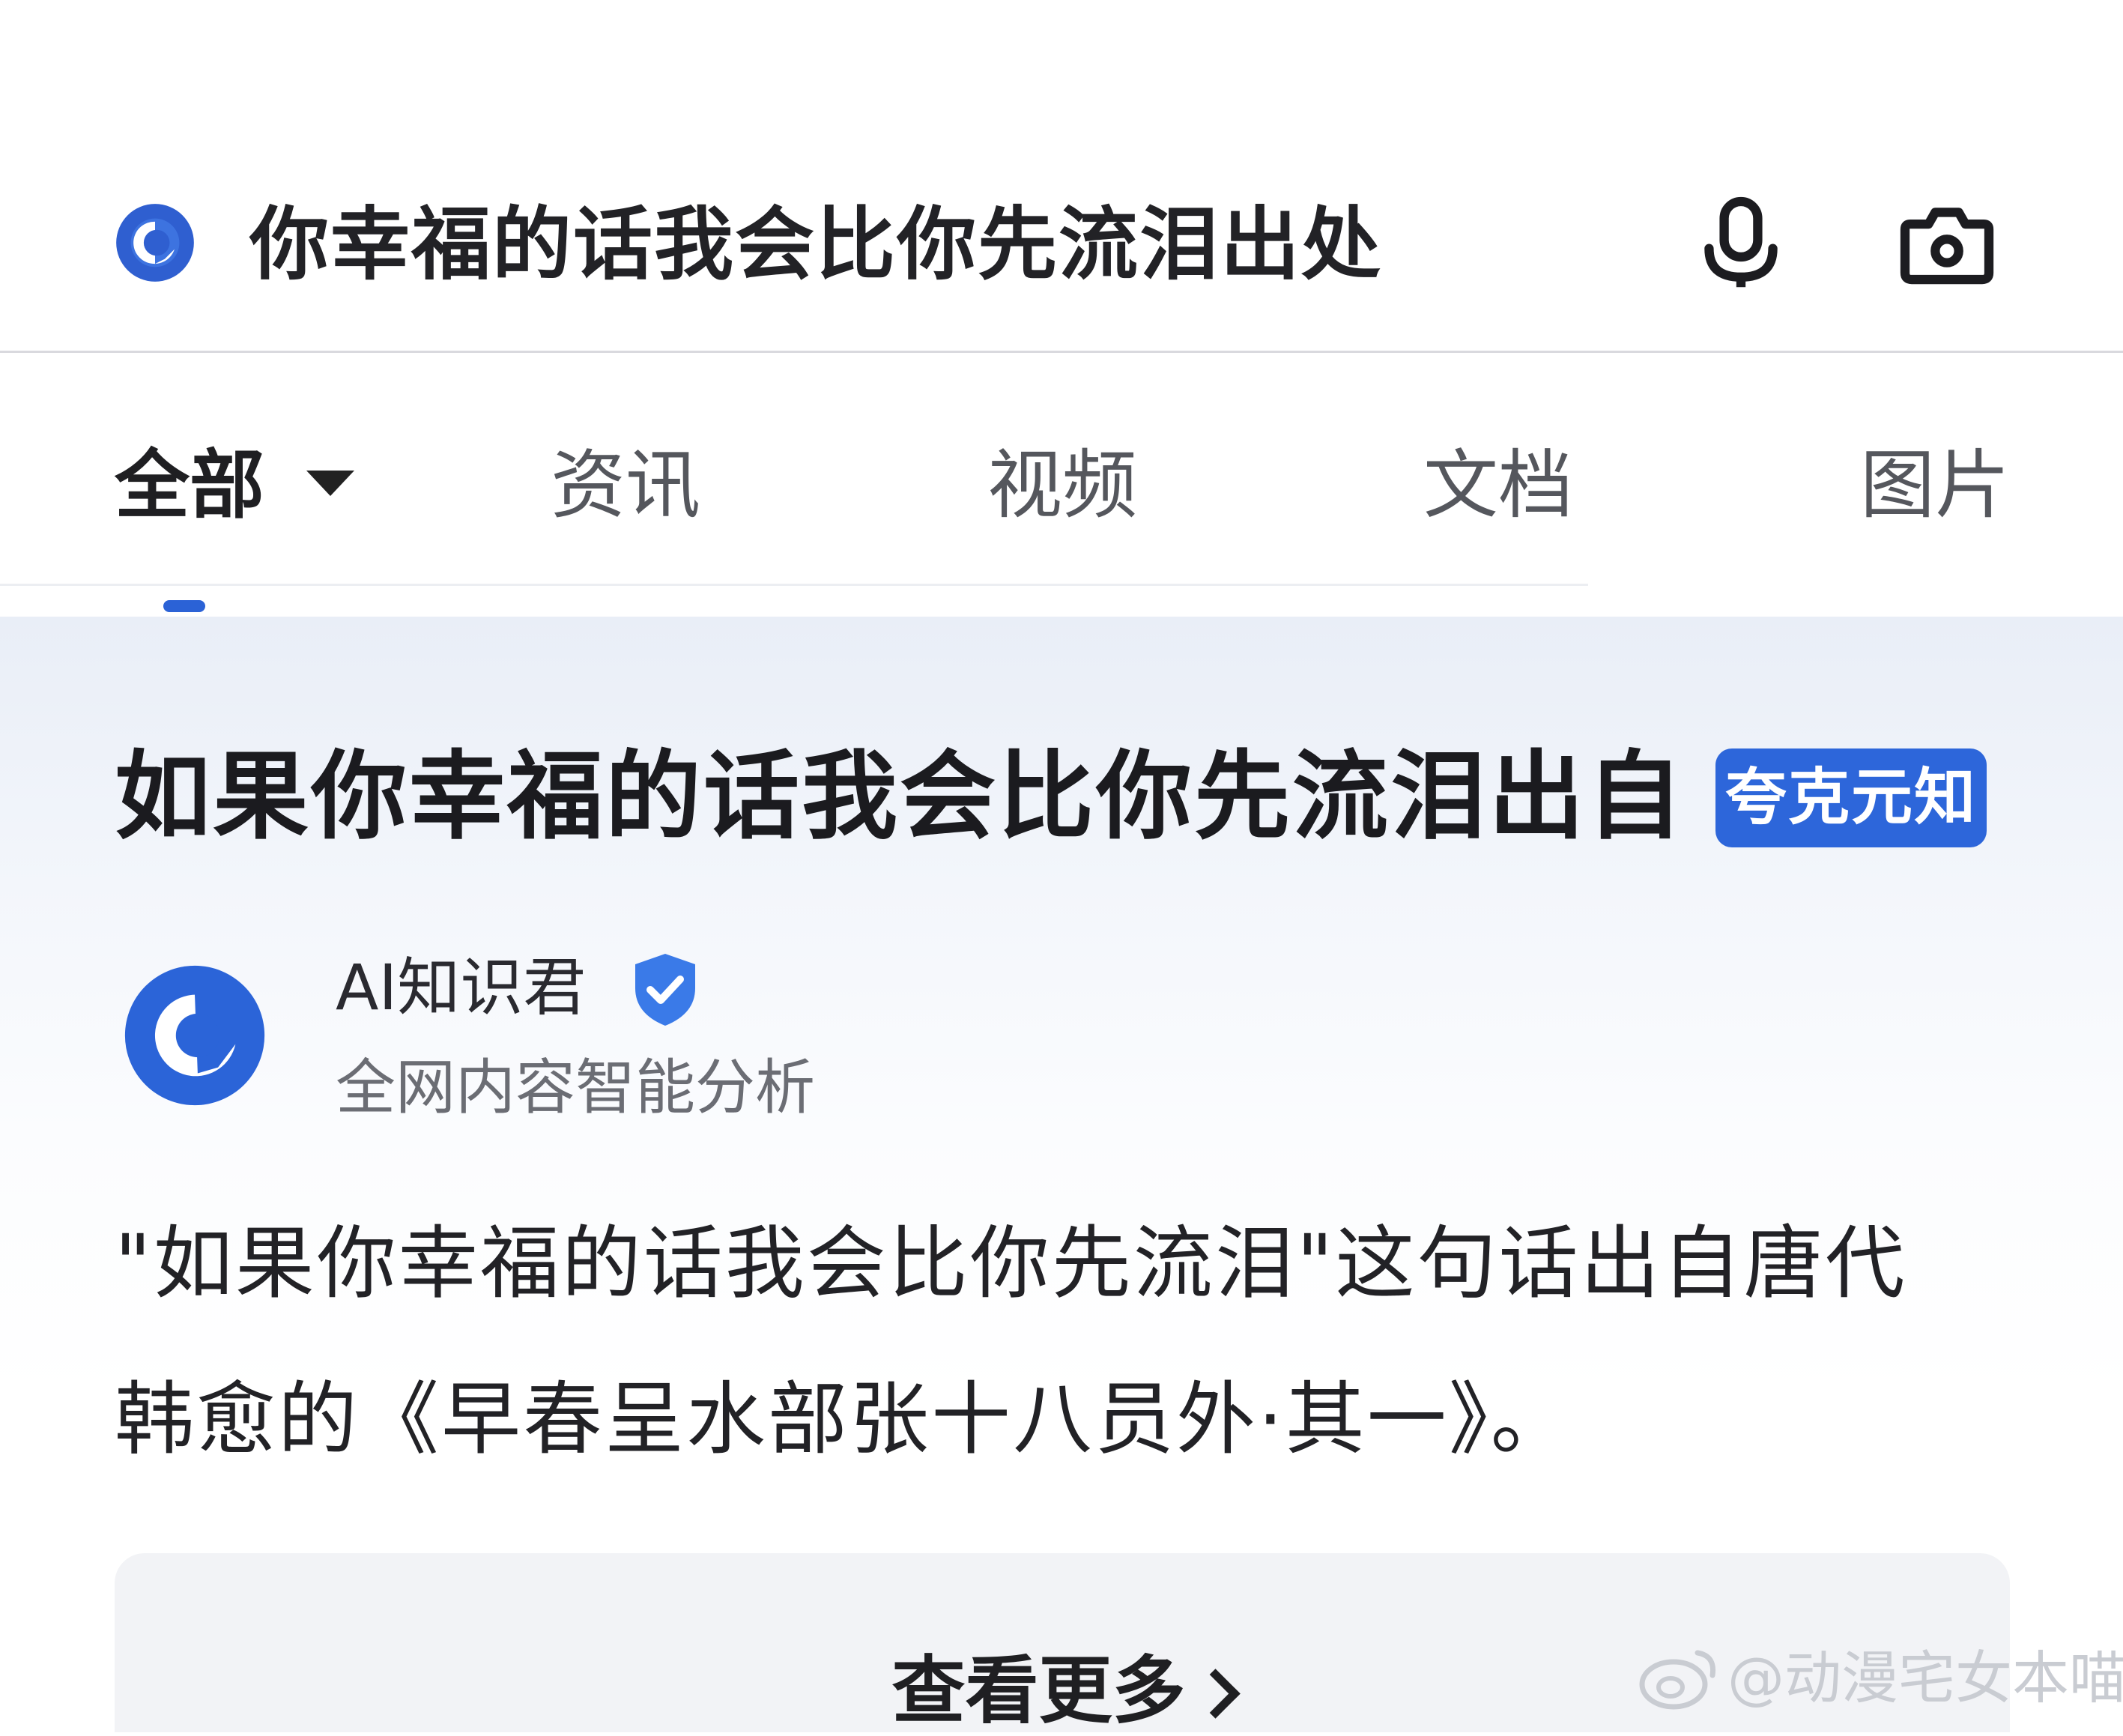 The height and width of the screenshot is (1736, 2123). What do you see at coordinates (1741, 243) in the screenshot?
I see `microphone-icon` at bounding box center [1741, 243].